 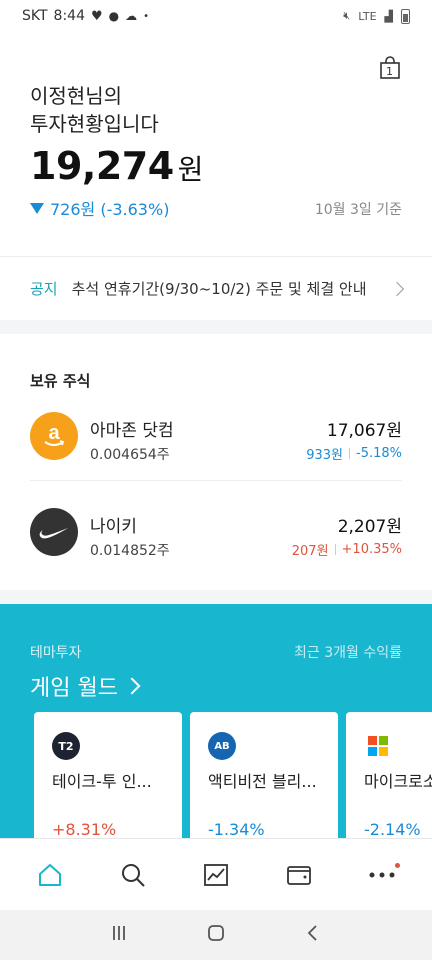 I want to click on notification-dot, so click(x=398, y=865).